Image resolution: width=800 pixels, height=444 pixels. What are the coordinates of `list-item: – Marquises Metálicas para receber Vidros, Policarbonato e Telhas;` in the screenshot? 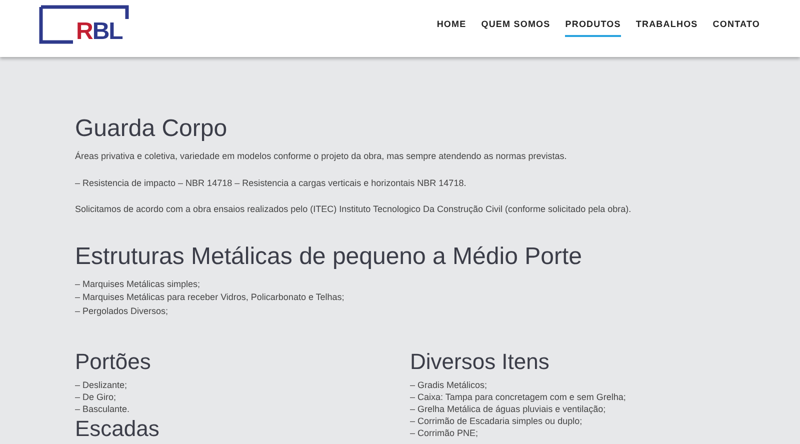 It's located at (210, 297).